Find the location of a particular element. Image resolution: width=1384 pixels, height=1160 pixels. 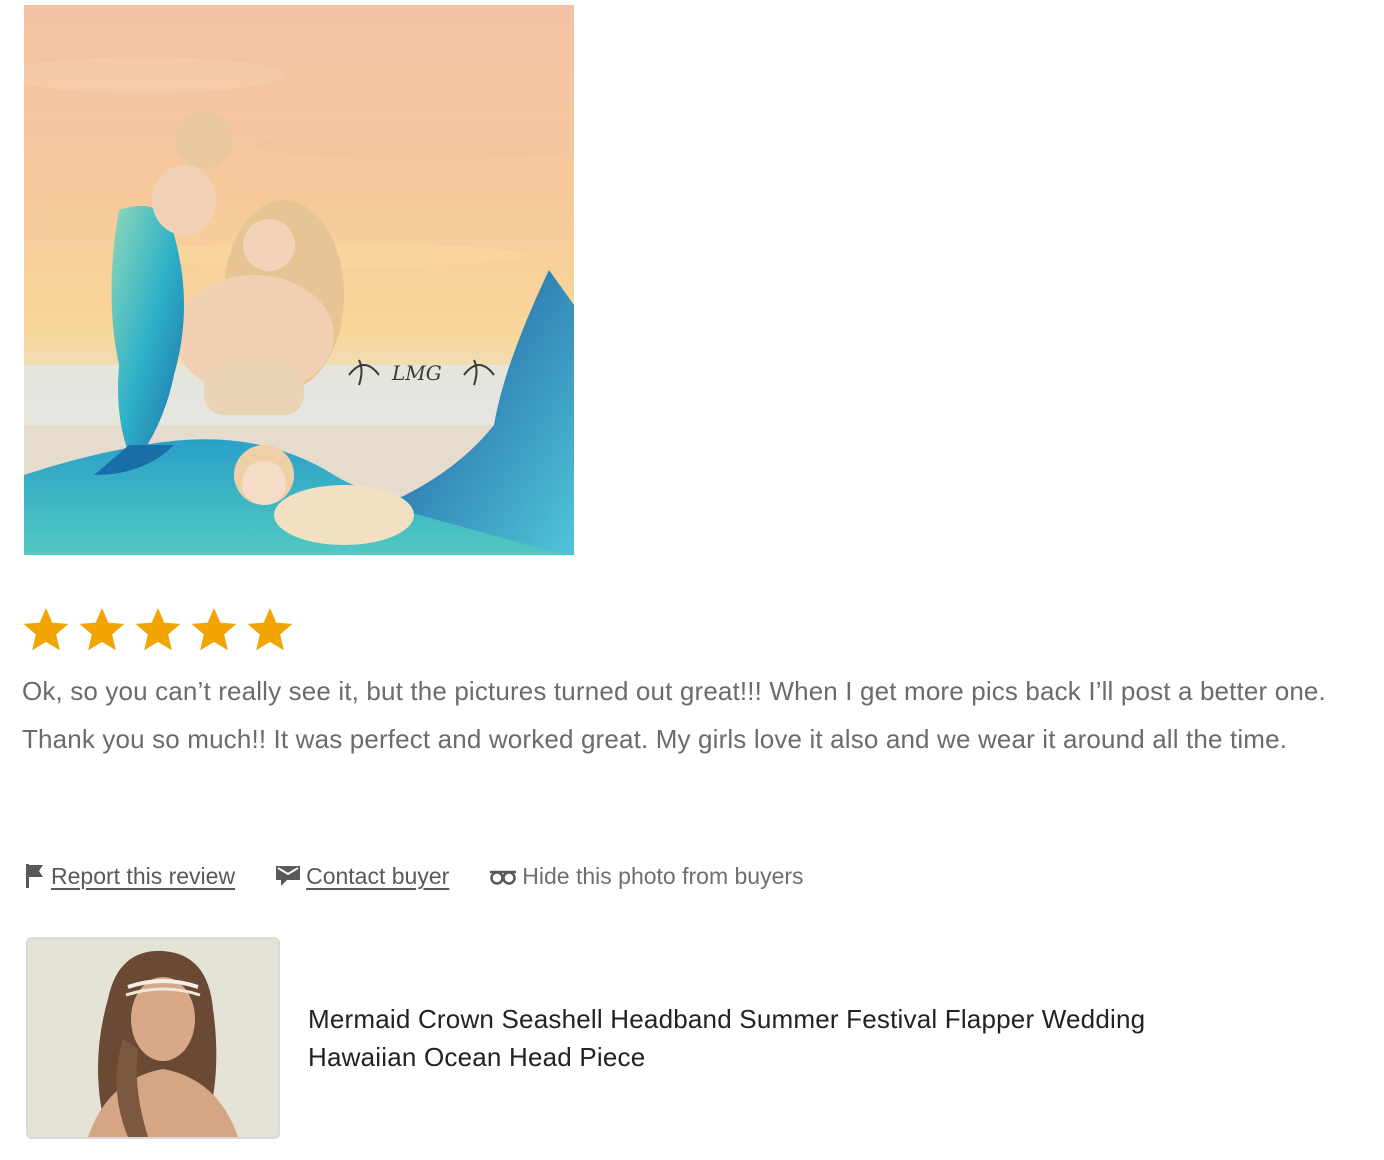

report-review-link: Report this review is located at coordinates (129, 876).